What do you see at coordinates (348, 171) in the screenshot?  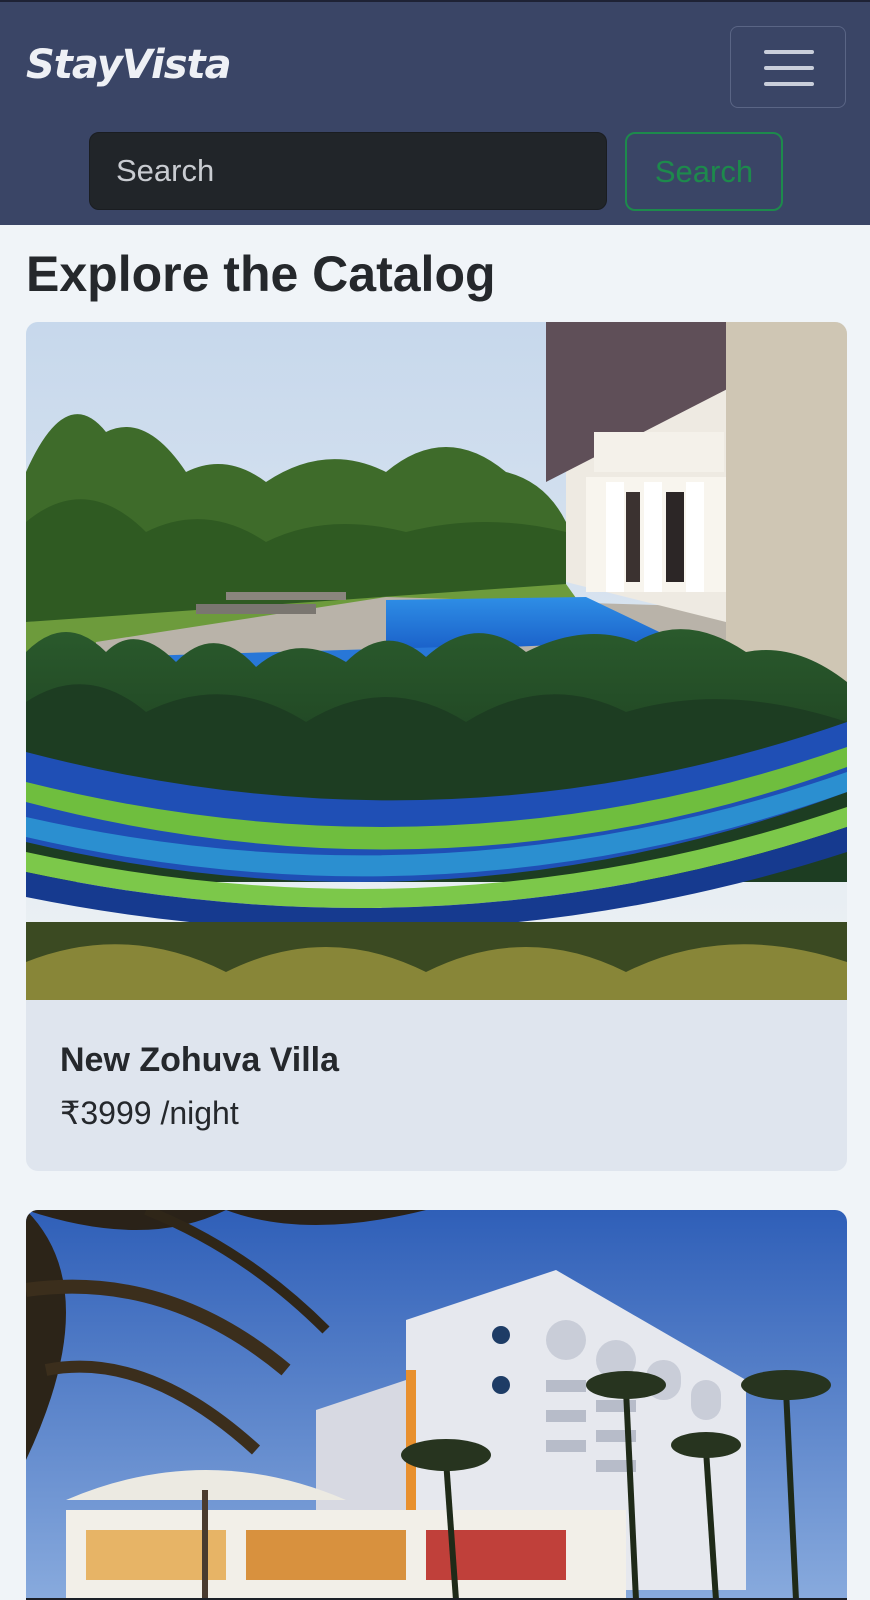 I see `search-input` at bounding box center [348, 171].